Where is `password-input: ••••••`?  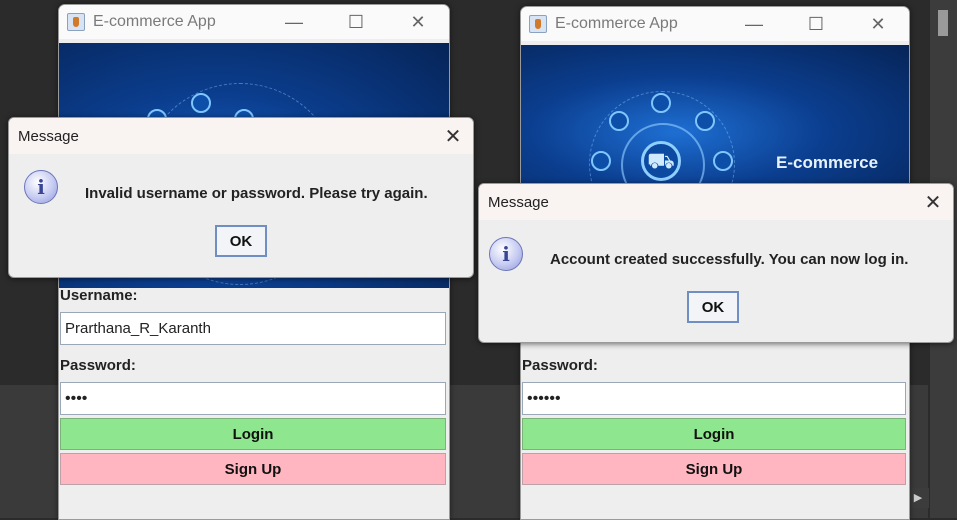
password-input: •••••• is located at coordinates (714, 398).